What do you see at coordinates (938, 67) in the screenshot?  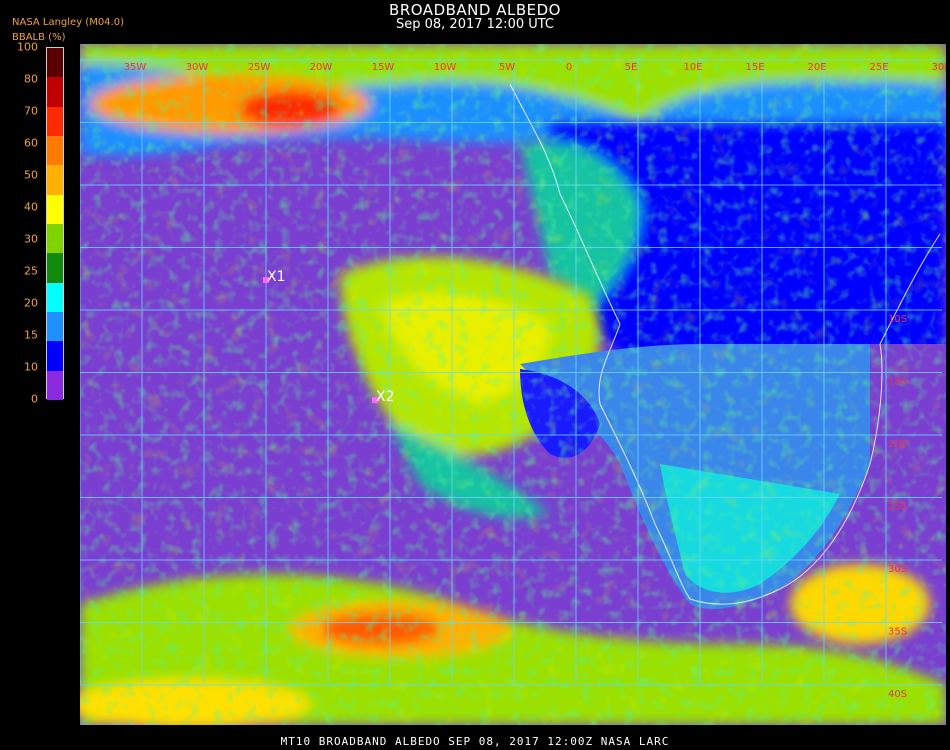 I see `longitude-label: 30E` at bounding box center [938, 67].